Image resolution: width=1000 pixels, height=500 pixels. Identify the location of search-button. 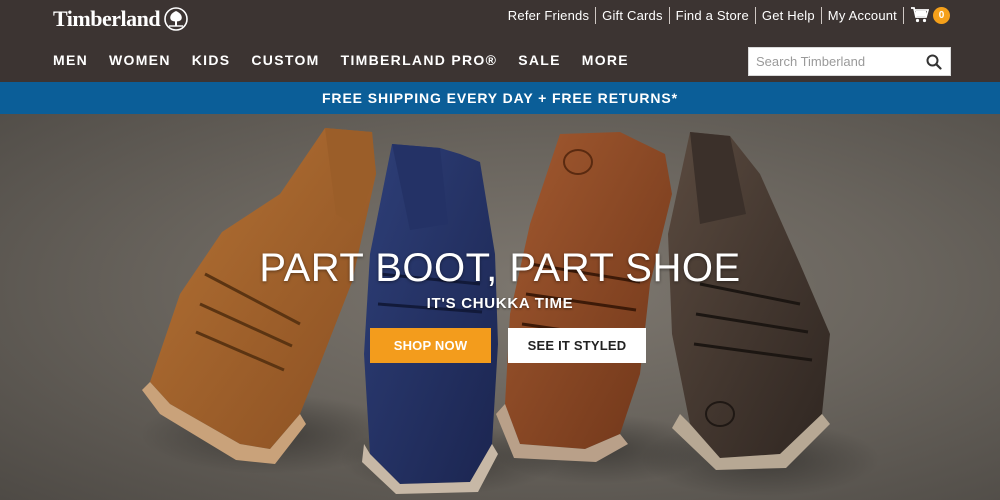
(934, 61).